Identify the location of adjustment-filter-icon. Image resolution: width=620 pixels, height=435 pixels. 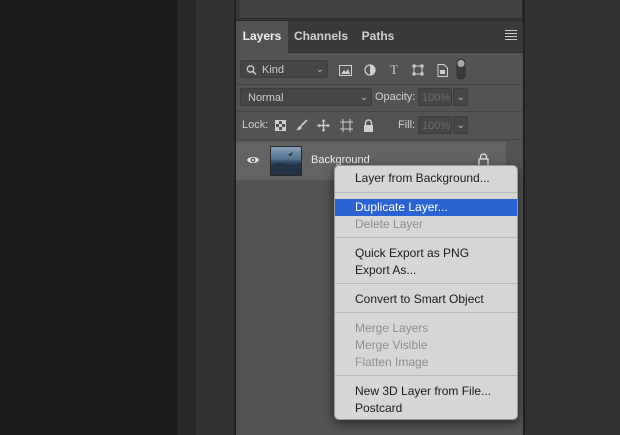
(370, 70).